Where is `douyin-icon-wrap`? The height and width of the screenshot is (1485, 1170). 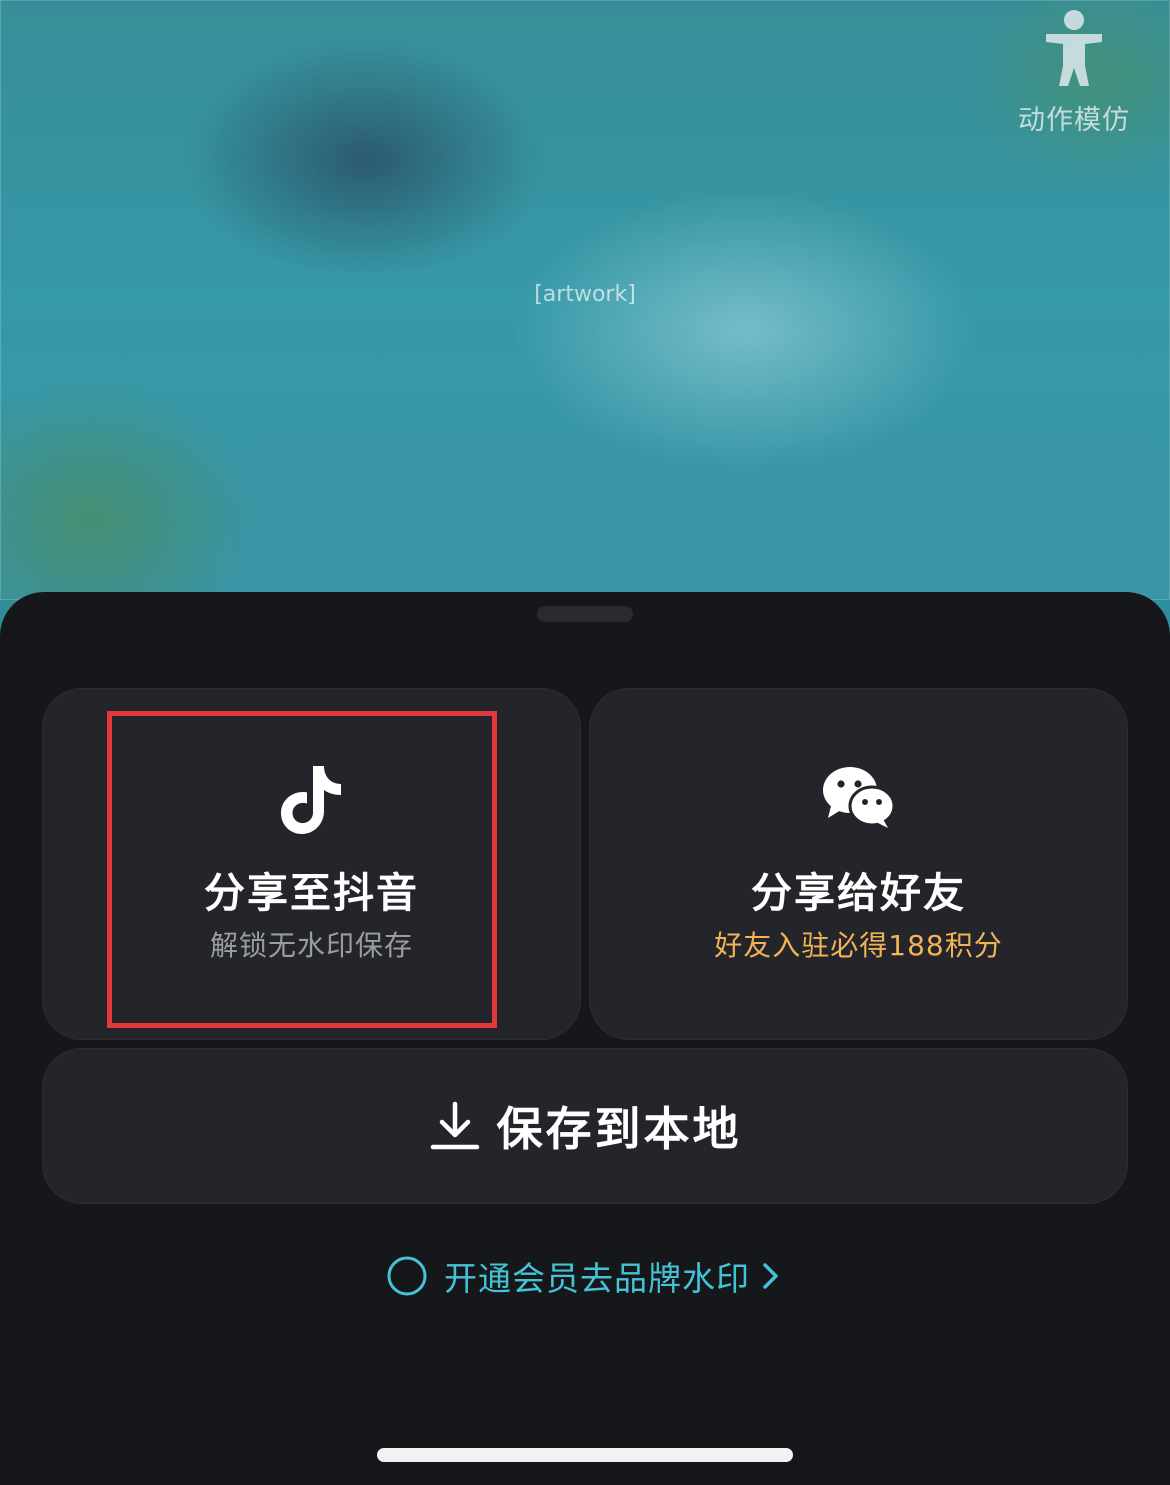
douyin-icon-wrap is located at coordinates (311, 802).